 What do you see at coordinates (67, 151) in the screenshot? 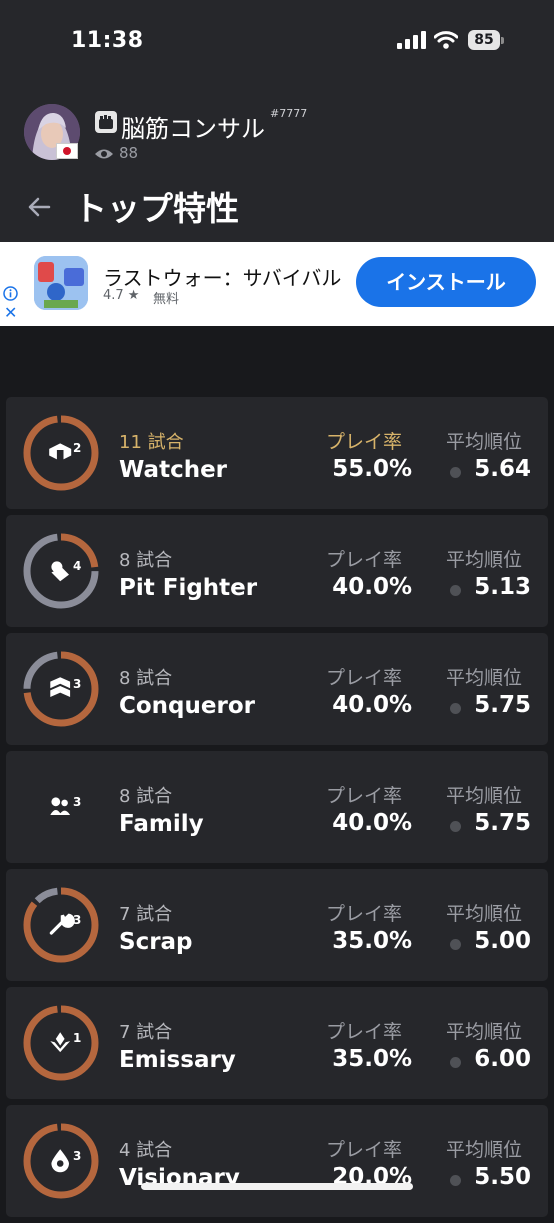
I see `japan-flag-icon` at bounding box center [67, 151].